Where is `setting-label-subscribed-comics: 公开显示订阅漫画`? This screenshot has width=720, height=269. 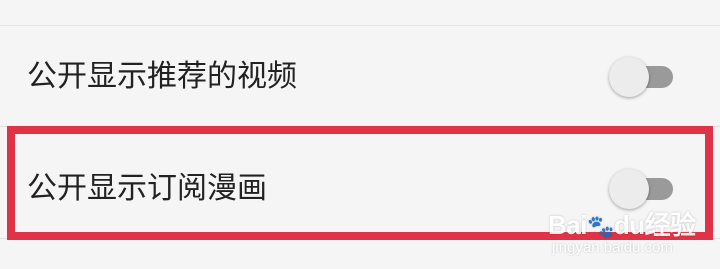 setting-label-subscribed-comics: 公开显示订阅漫画 is located at coordinates (147, 188).